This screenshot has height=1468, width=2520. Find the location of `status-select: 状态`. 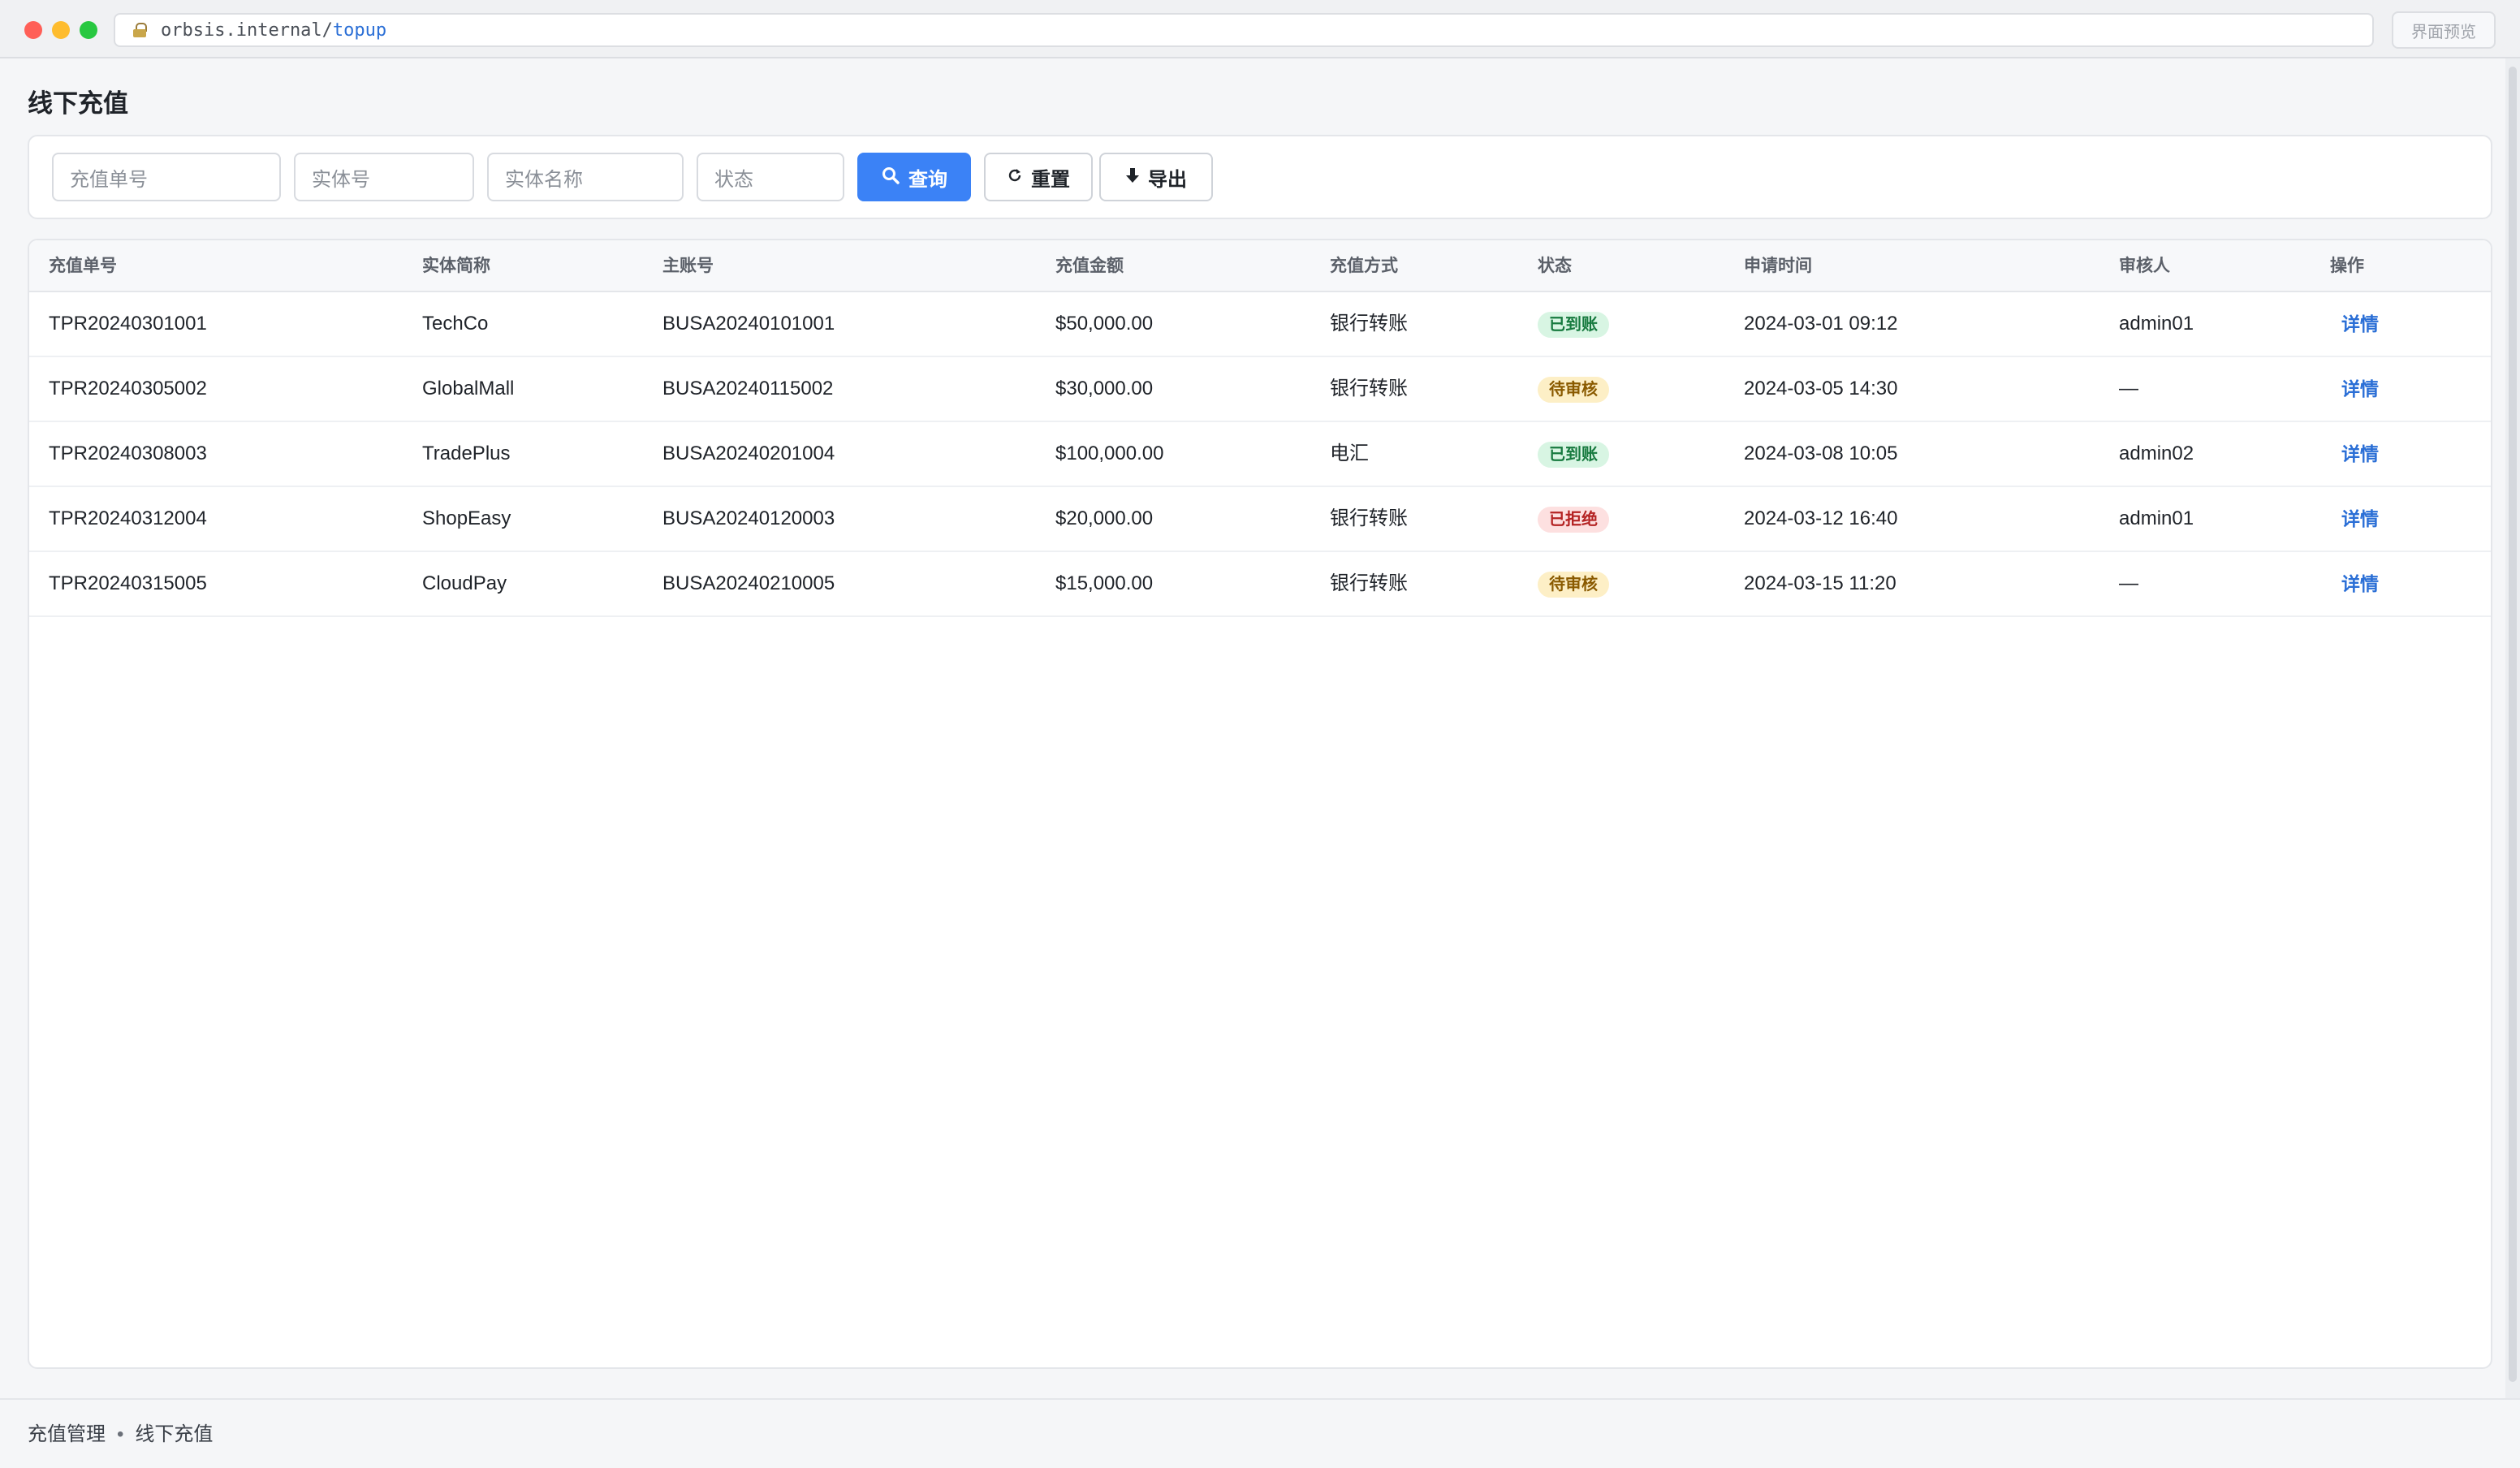

status-select: 状态 is located at coordinates (770, 177).